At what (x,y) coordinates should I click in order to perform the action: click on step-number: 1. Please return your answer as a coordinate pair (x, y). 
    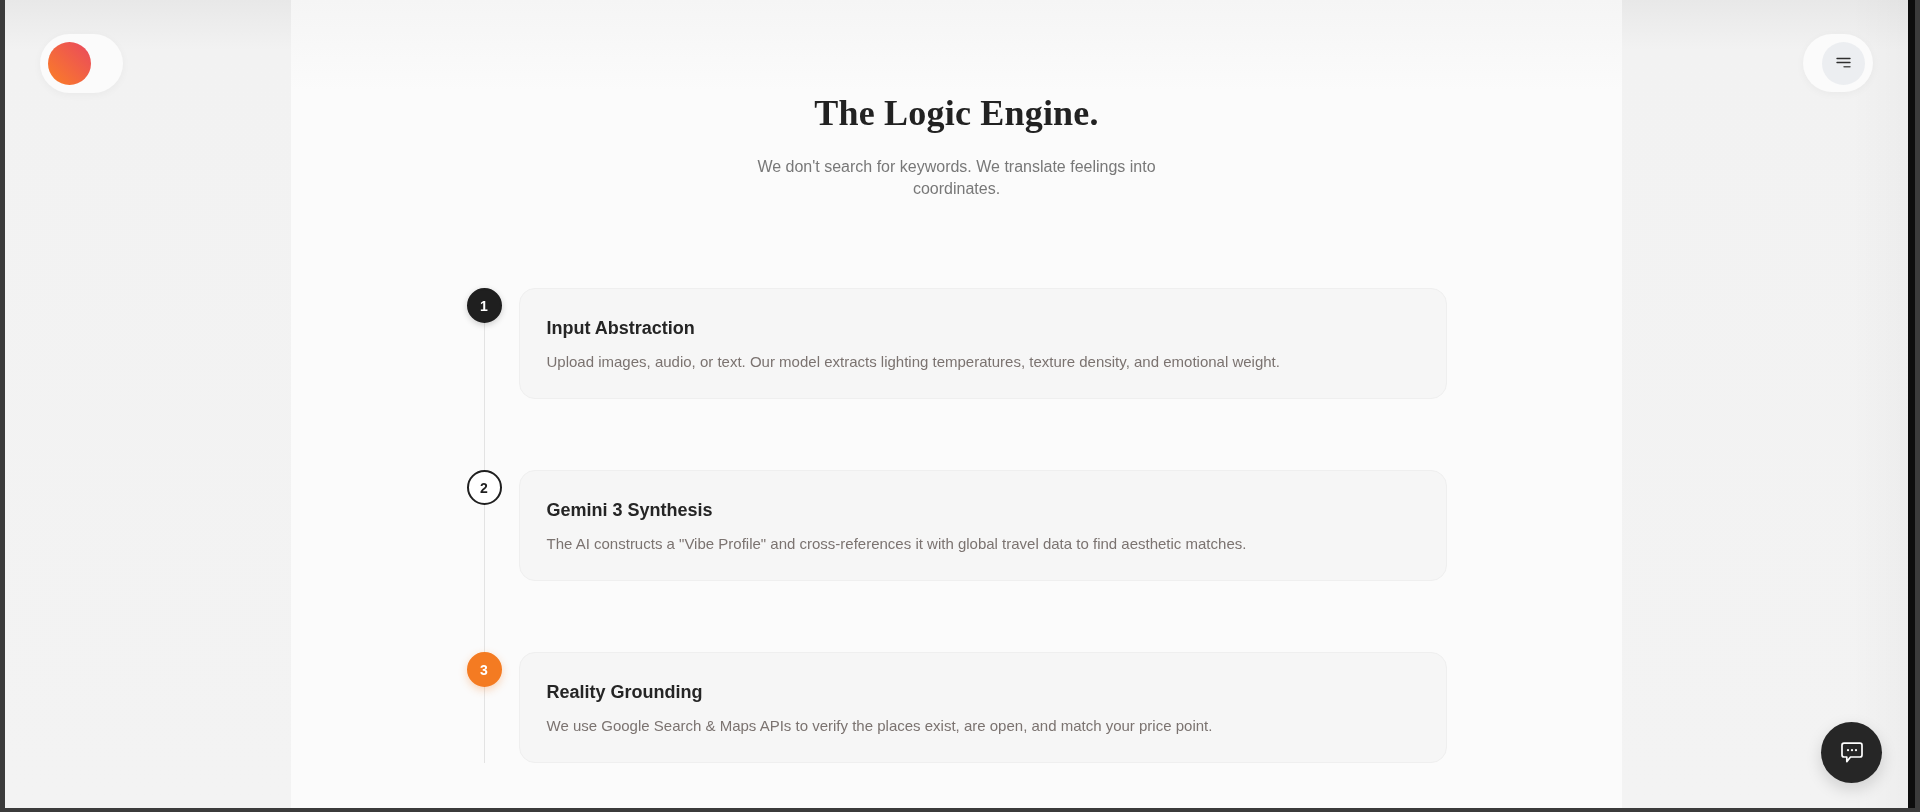
    Looking at the image, I should click on (484, 305).